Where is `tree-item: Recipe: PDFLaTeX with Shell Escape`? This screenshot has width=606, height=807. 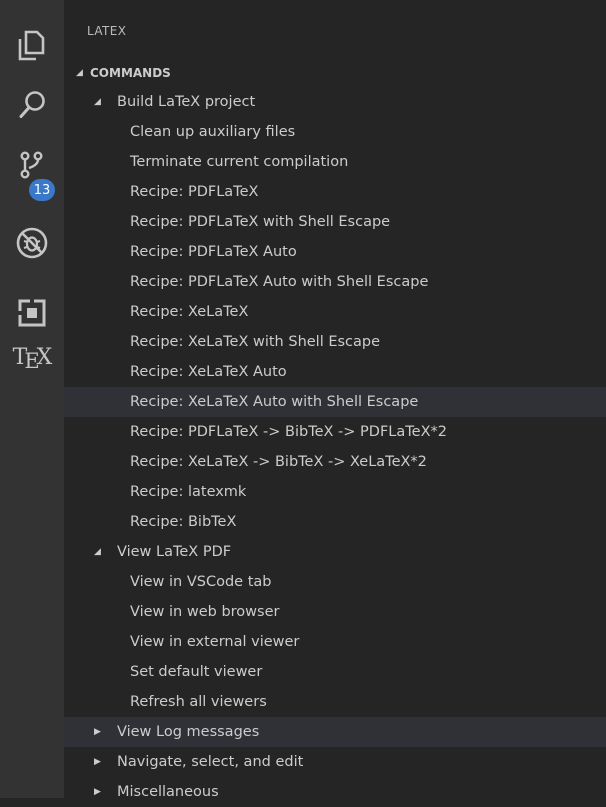 tree-item: Recipe: PDFLaTeX with Shell Escape is located at coordinates (335, 222).